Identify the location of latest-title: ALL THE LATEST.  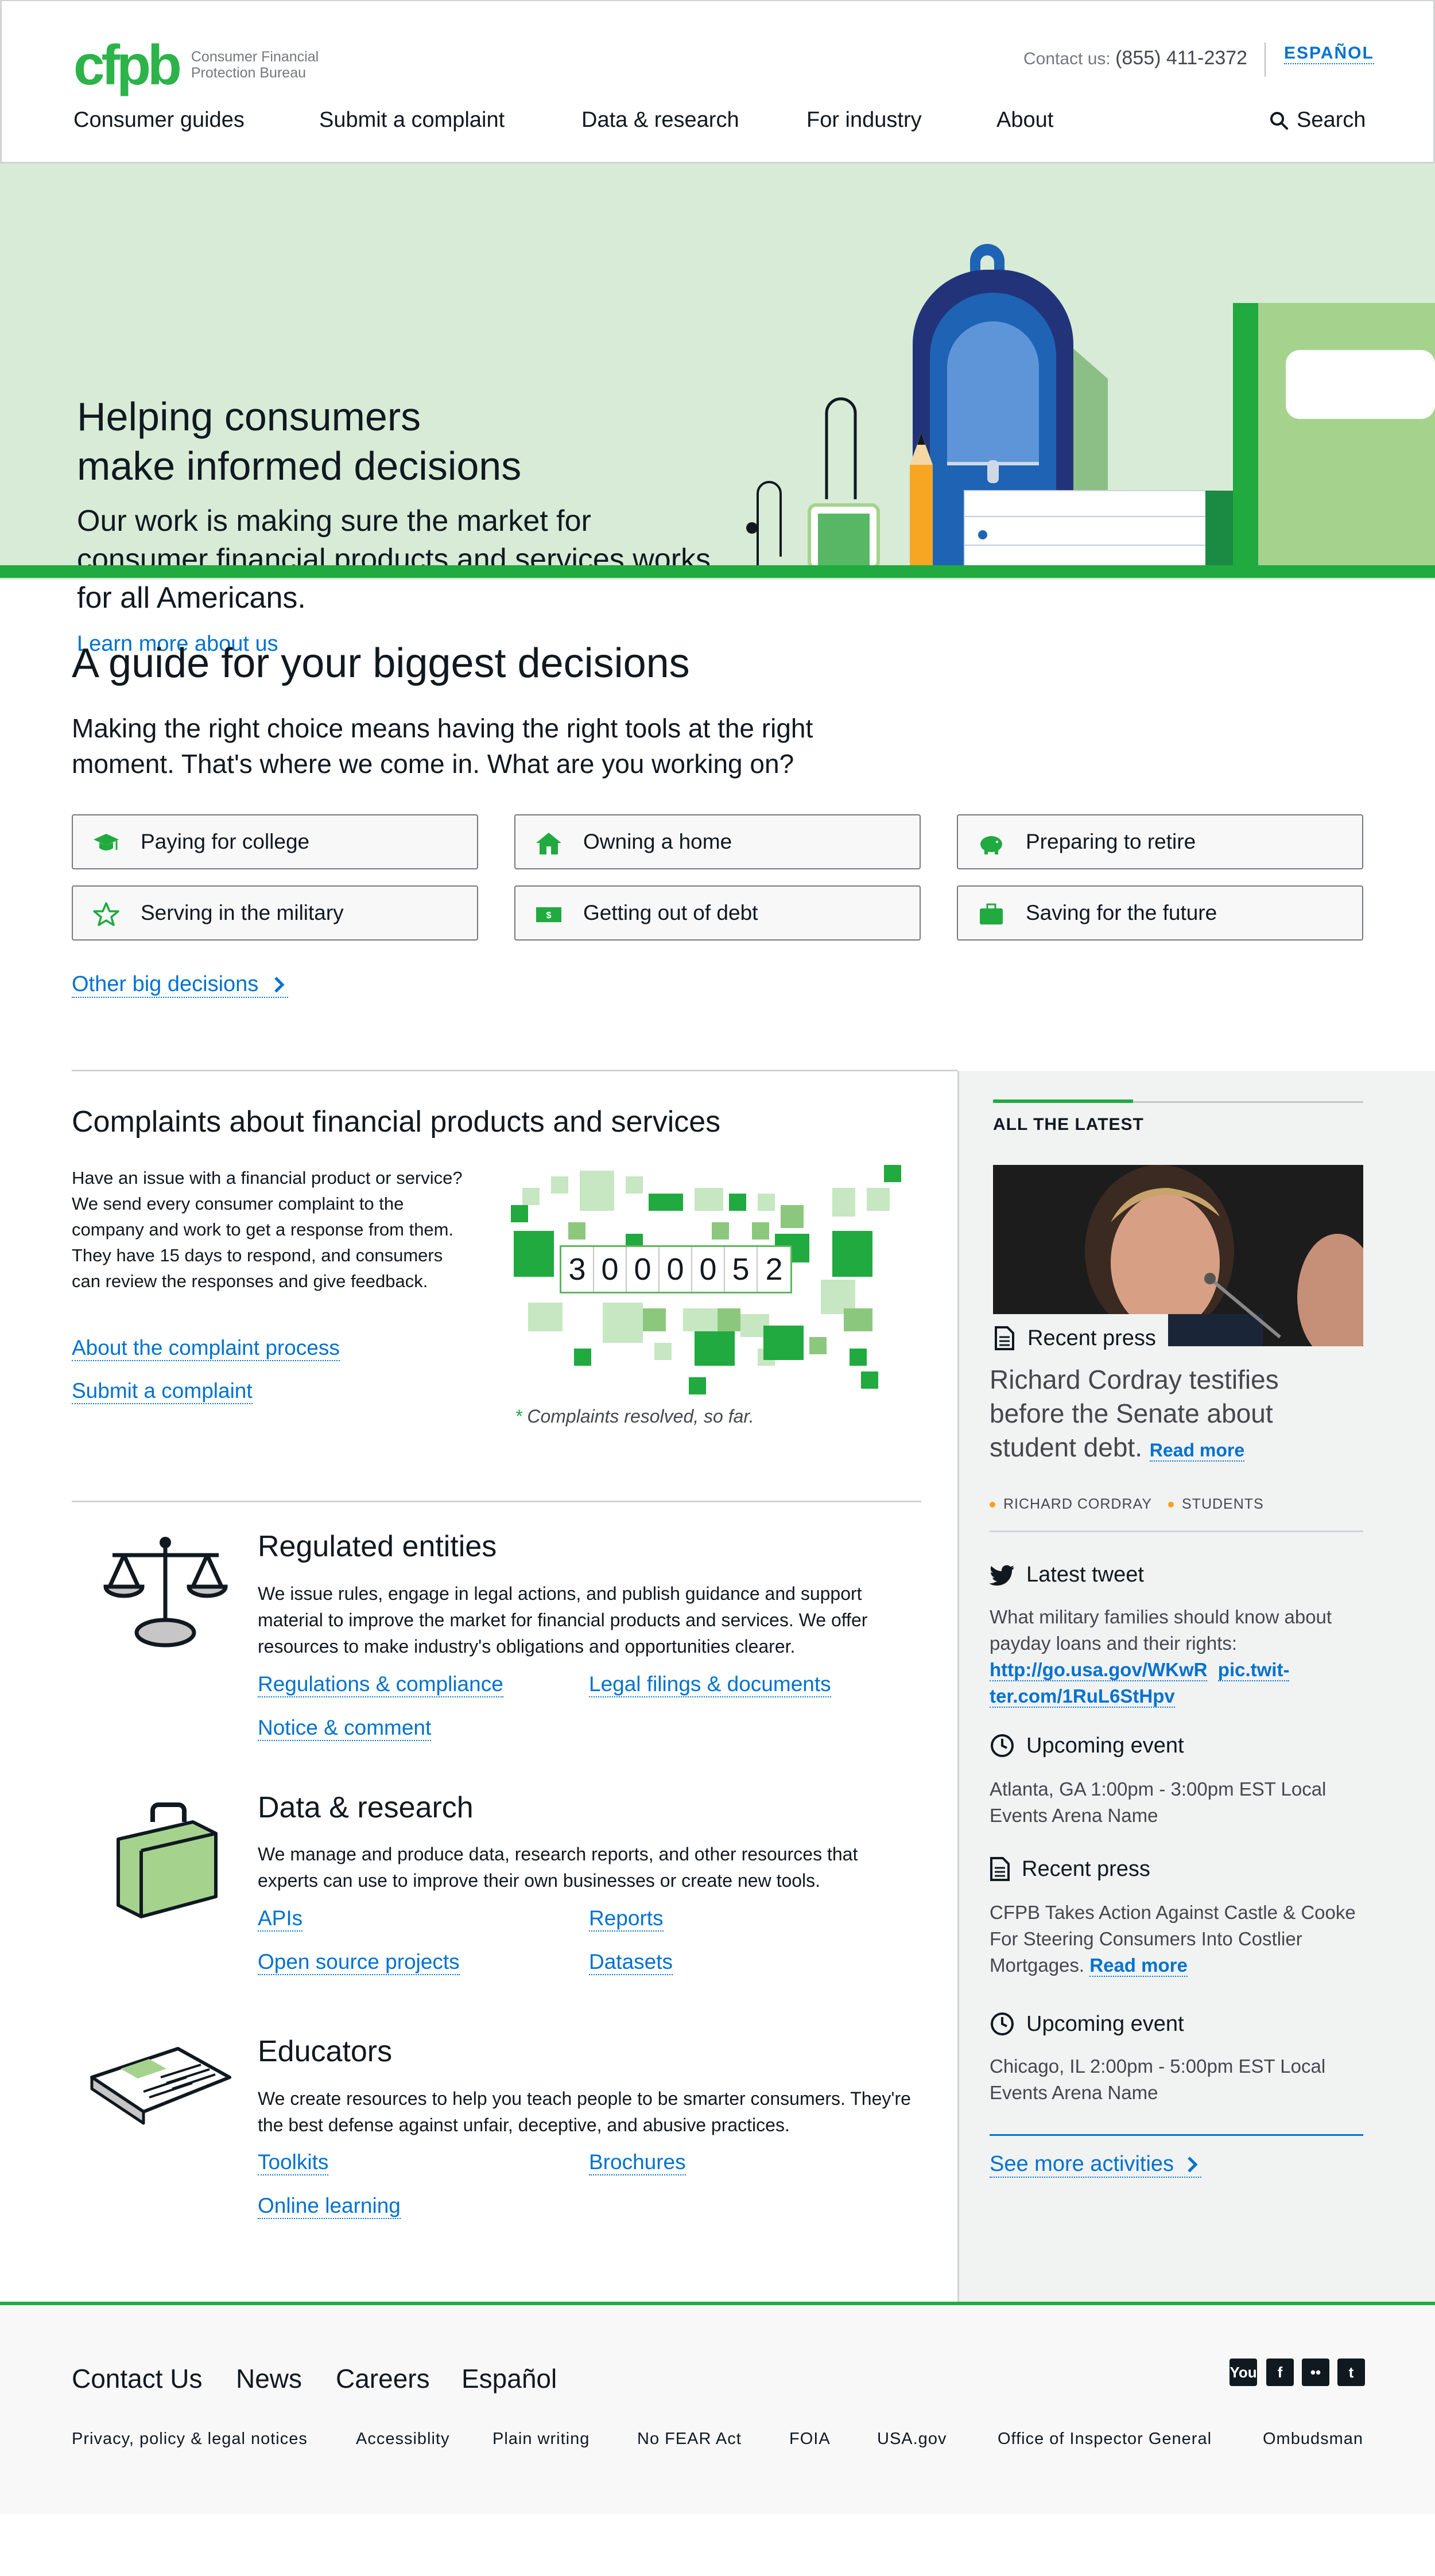
(1068, 1124).